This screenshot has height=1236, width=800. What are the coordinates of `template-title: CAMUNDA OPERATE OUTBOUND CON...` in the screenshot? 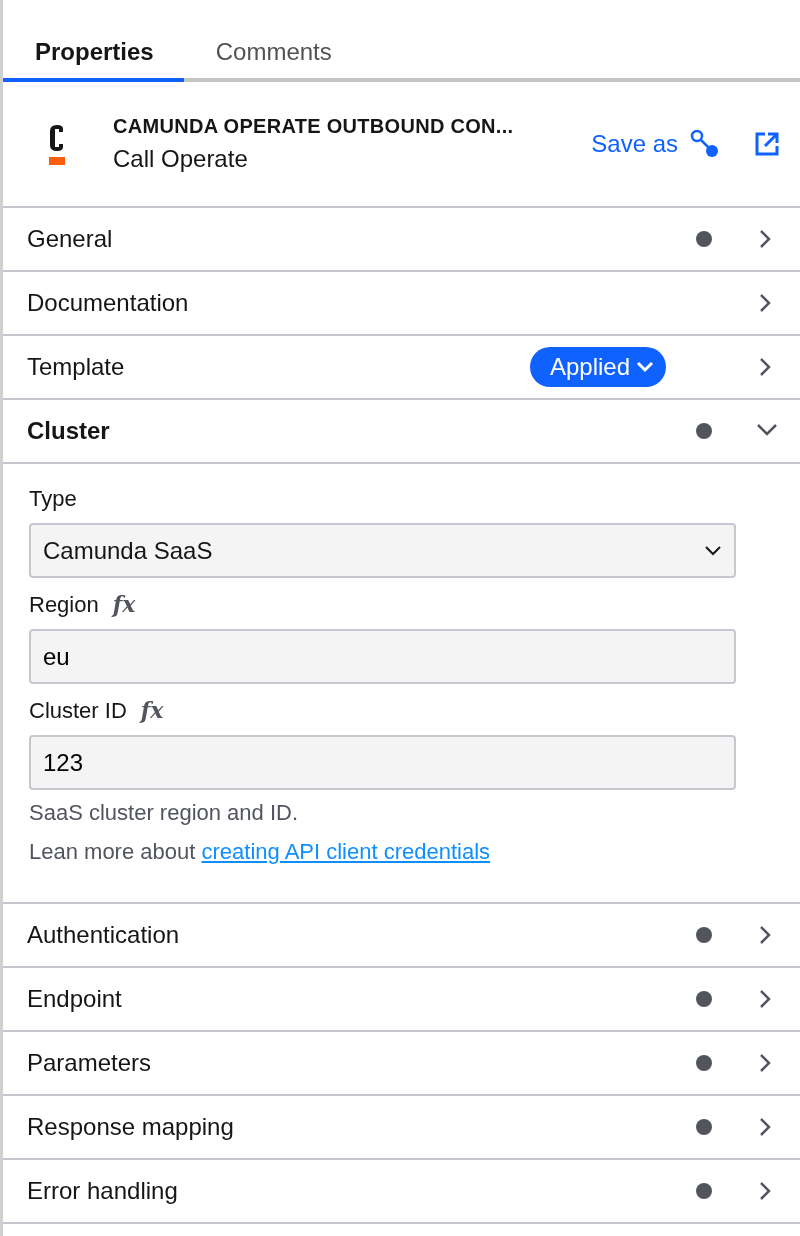 It's located at (314, 126).